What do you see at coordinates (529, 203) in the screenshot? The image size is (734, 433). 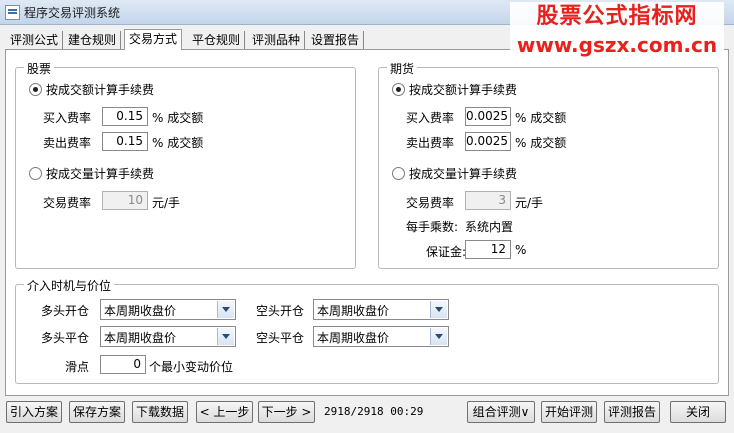 I see `futures-trade-fee-unit: 元/手` at bounding box center [529, 203].